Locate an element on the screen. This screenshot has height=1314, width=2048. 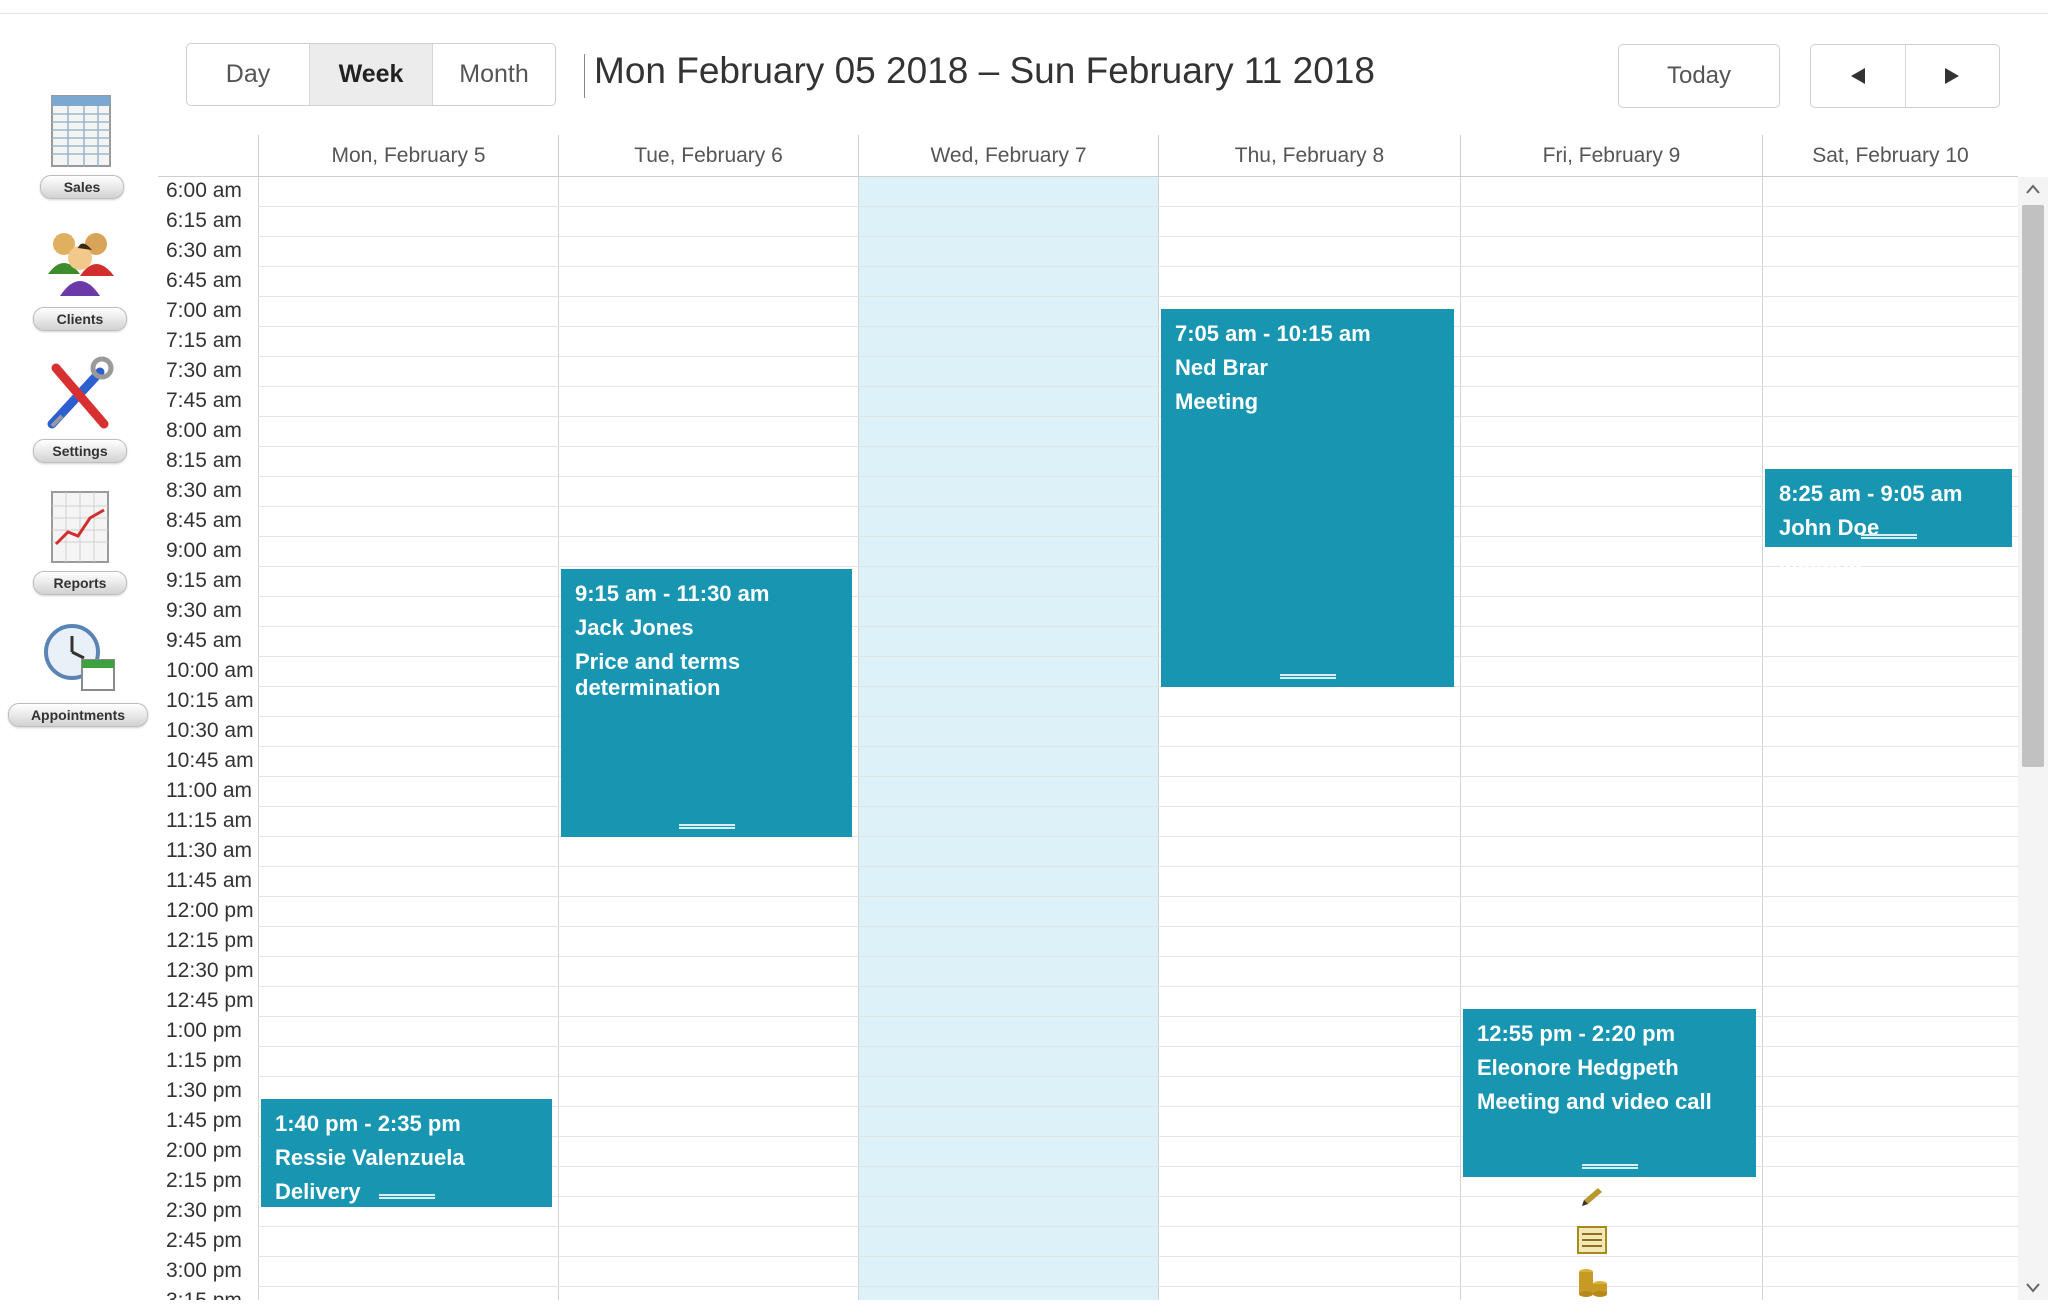
day-header: Sat, February 10 is located at coordinates (1890, 156).